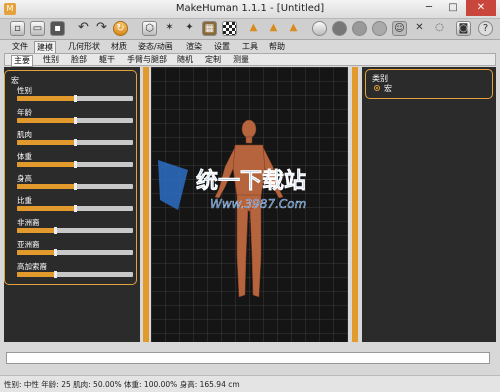 This screenshot has width=500, height=392. Describe the element at coordinates (250, 9) in the screenshot. I see `title-bar: M MakeHuman 1.1.1 - [Untitled] ─ □ ✕` at that location.